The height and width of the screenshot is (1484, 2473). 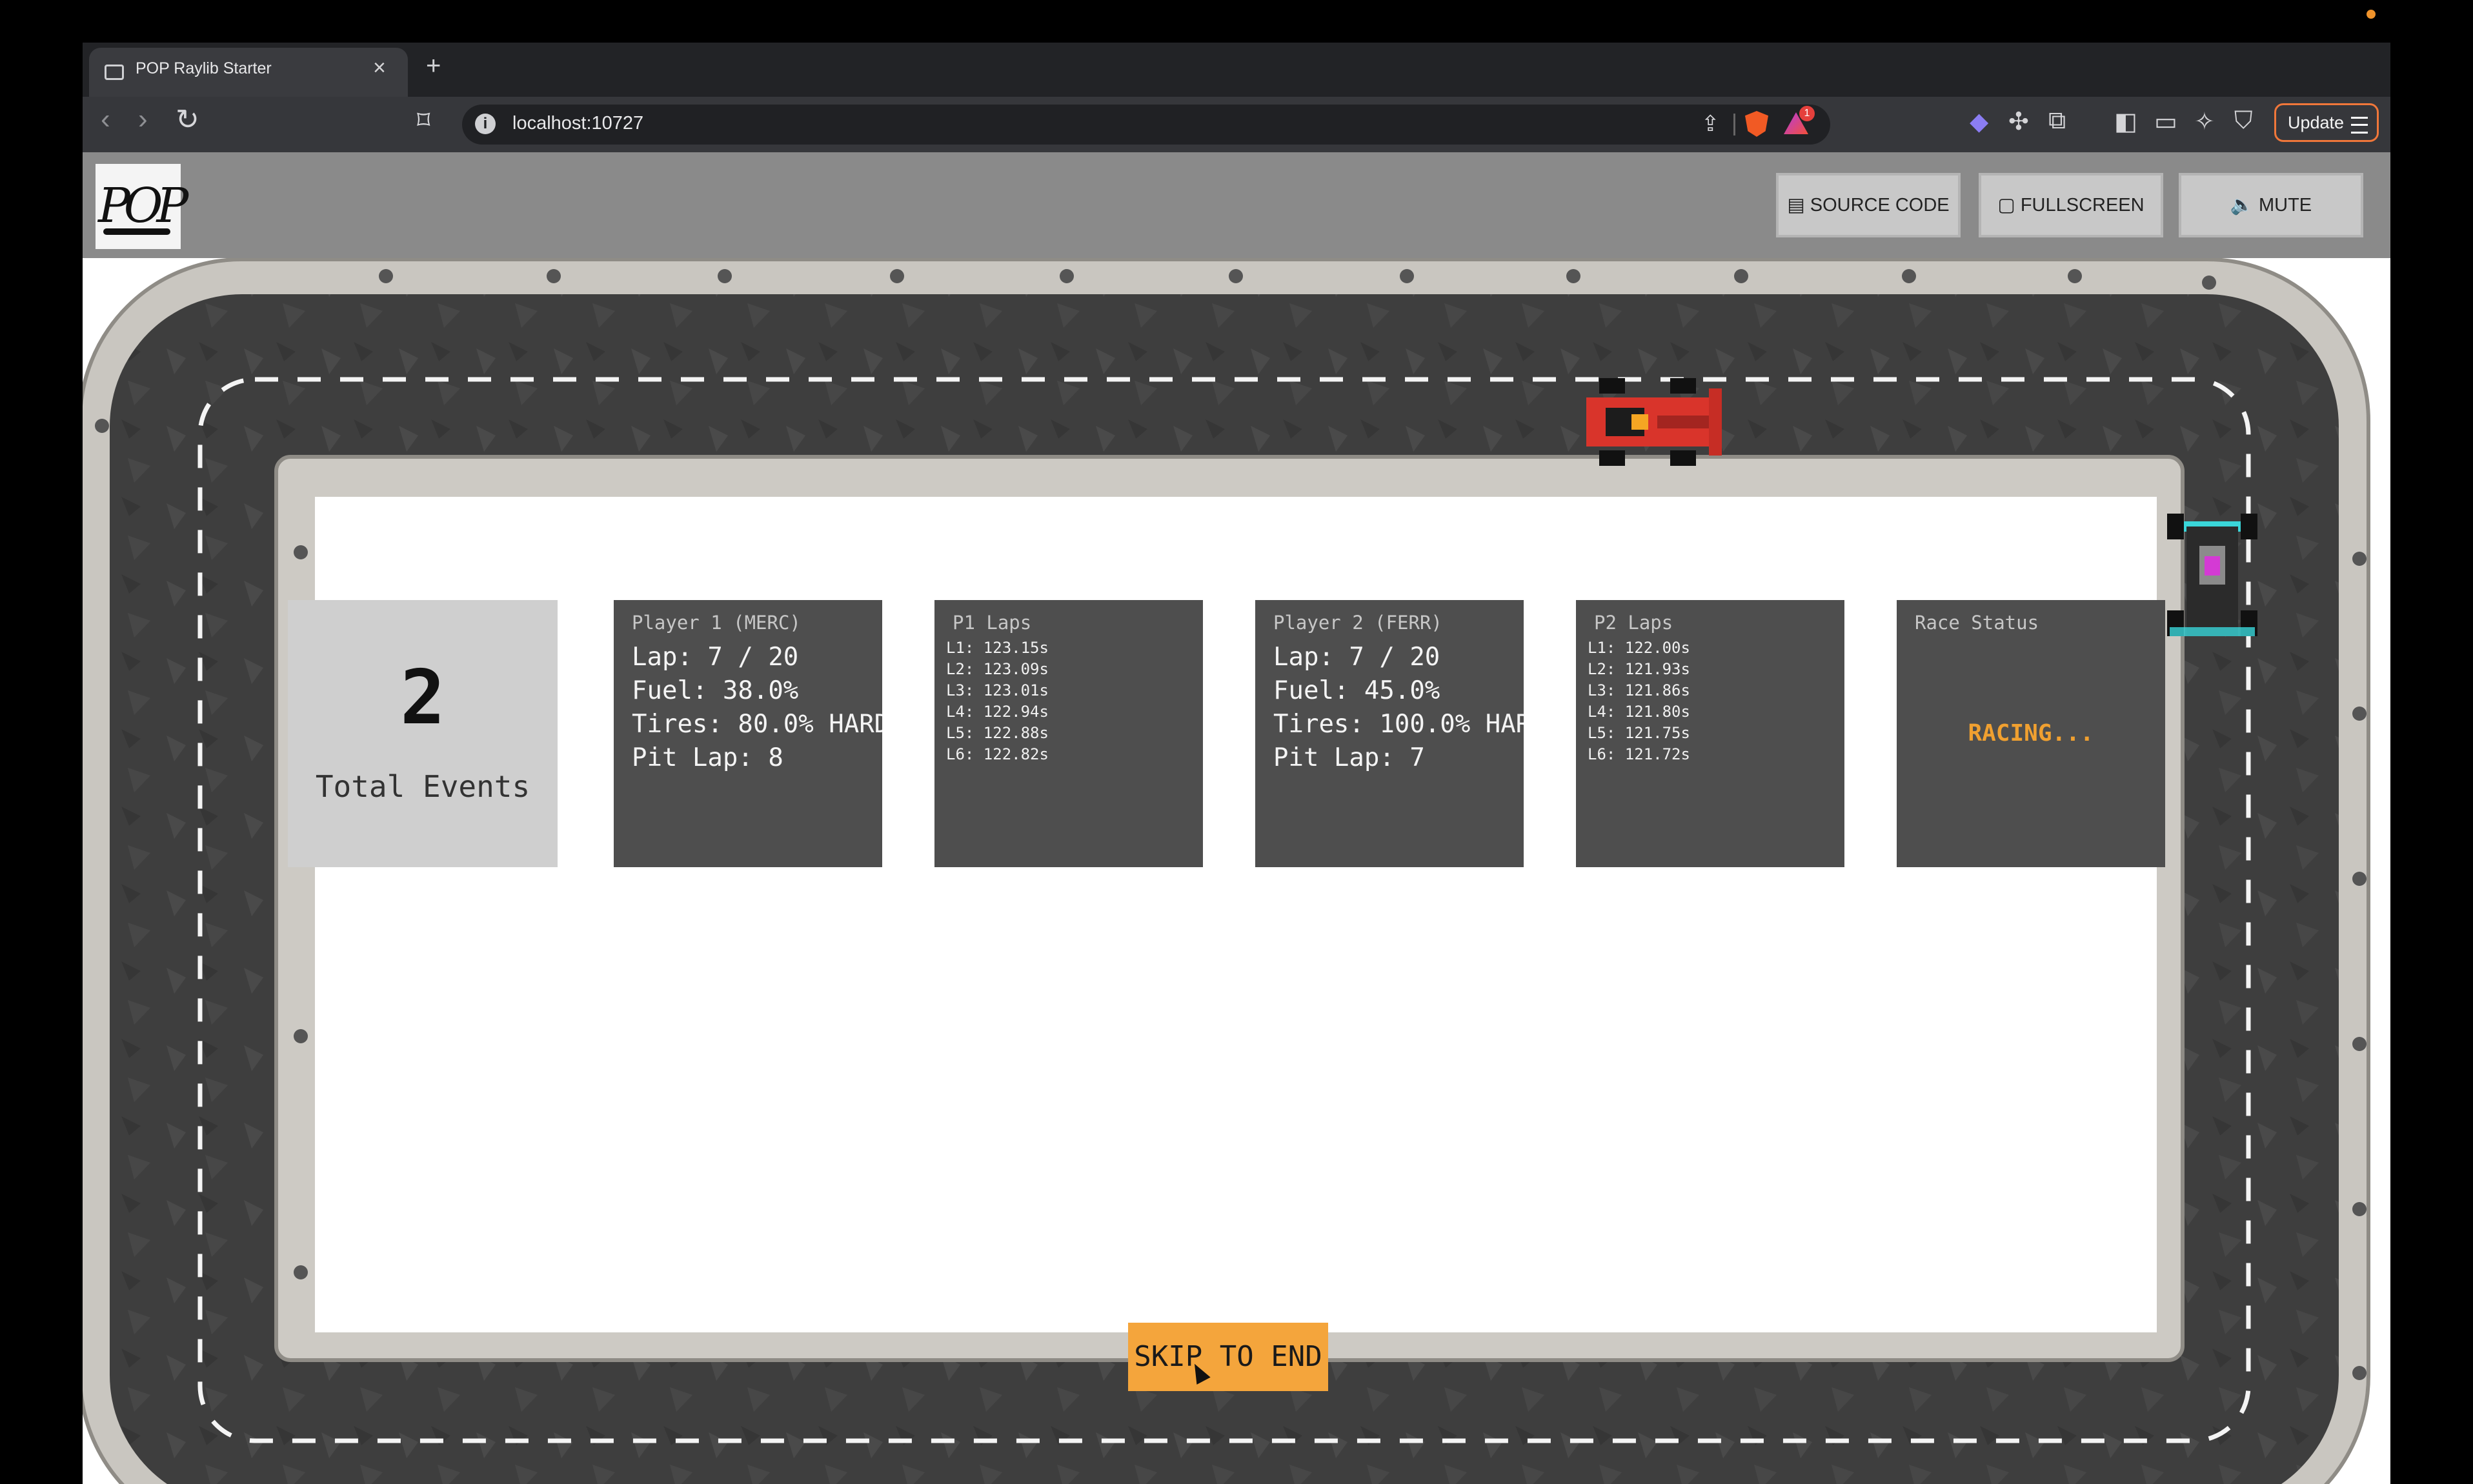 What do you see at coordinates (1356, 690) in the screenshot?
I see `player2-fuel: Fuel: 45.0%` at bounding box center [1356, 690].